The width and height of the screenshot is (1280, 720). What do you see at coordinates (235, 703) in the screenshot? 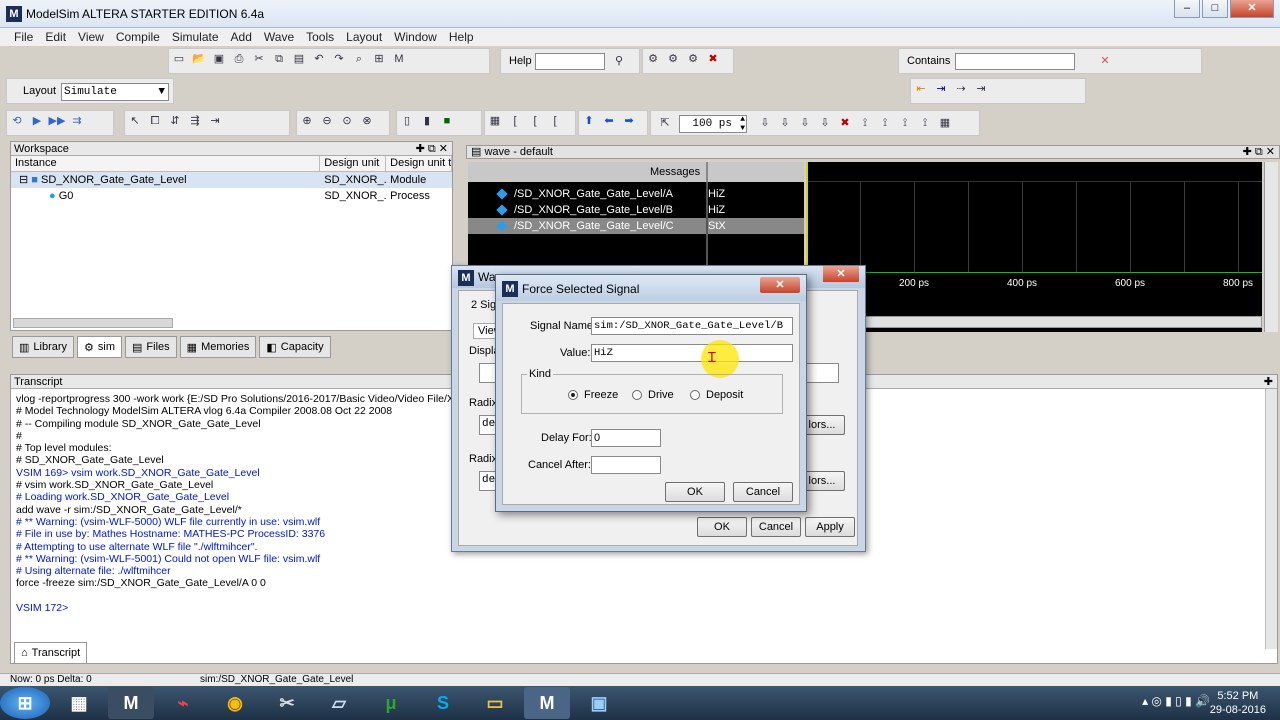
I see `chrome-icon: ◉` at bounding box center [235, 703].